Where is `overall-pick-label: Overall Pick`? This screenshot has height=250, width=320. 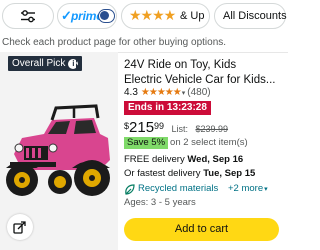 overall-pick-label: Overall Pick is located at coordinates (39, 63).